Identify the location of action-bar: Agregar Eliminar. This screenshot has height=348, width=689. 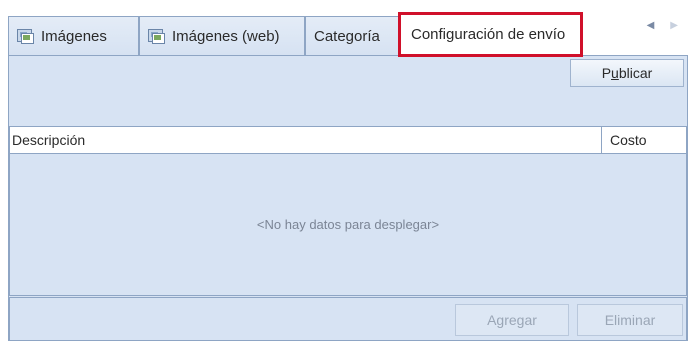
(348, 319).